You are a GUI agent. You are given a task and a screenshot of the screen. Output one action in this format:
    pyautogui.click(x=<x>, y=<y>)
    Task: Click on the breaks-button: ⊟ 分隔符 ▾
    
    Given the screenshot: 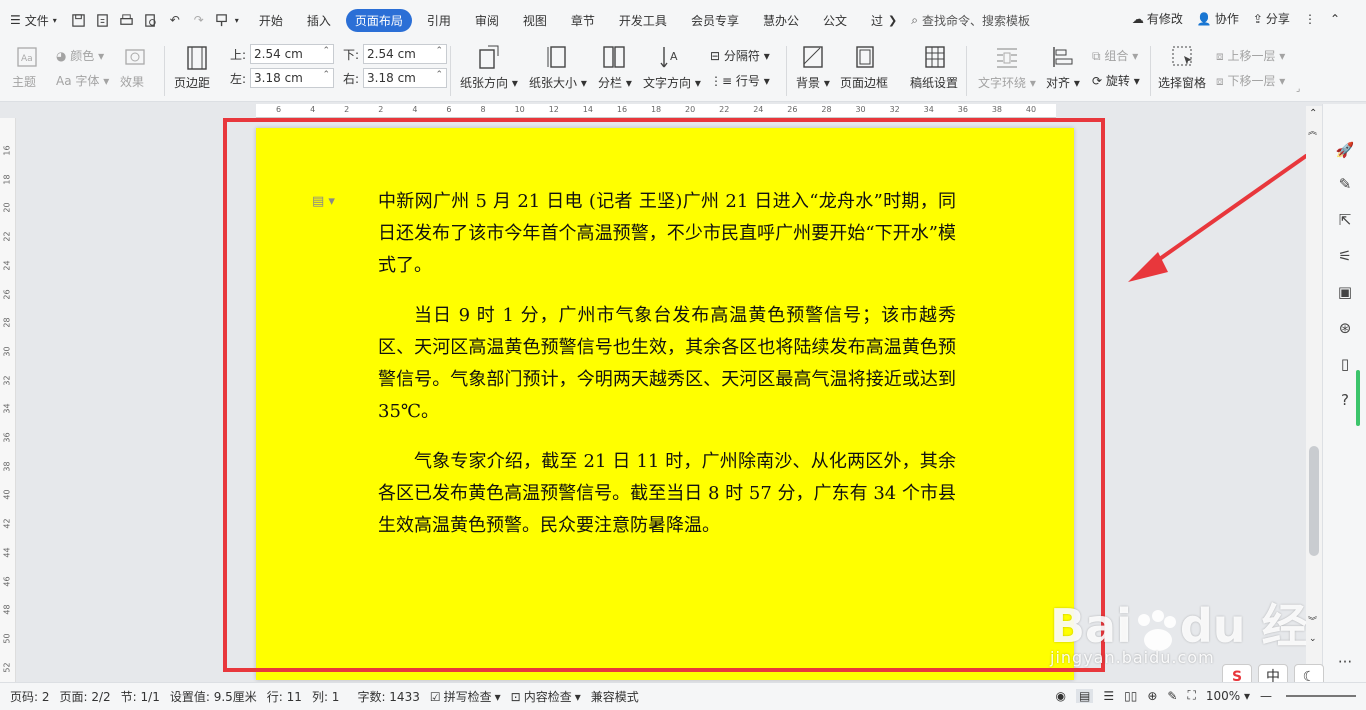 What is the action you would take?
    pyautogui.click(x=740, y=55)
    